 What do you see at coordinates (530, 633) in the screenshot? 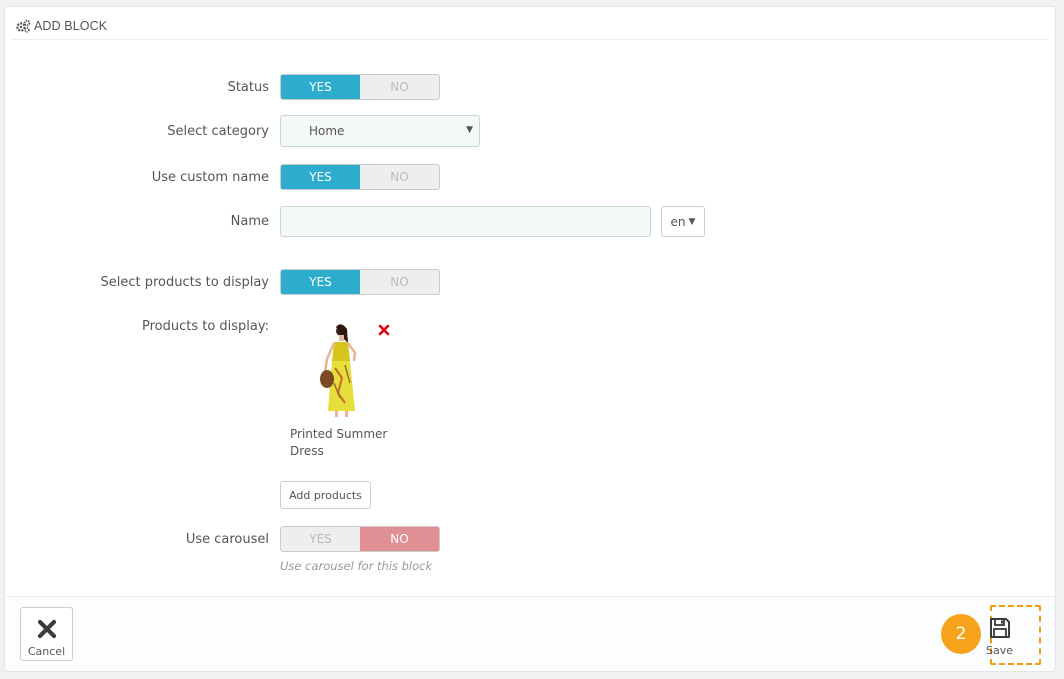
I see `panel-footer: Cancel 2 Save` at bounding box center [530, 633].